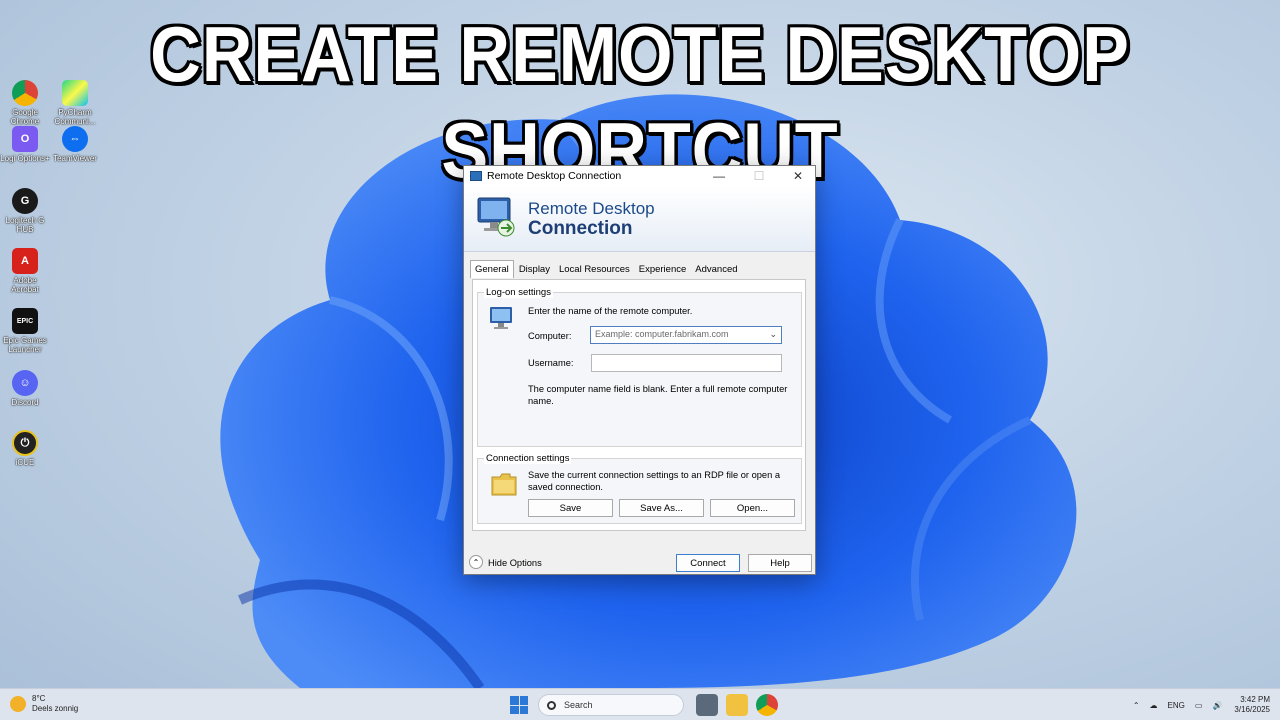  Describe the element at coordinates (25, 345) in the screenshot. I see `desktop-icon-label: Epic Games Launcher` at that location.